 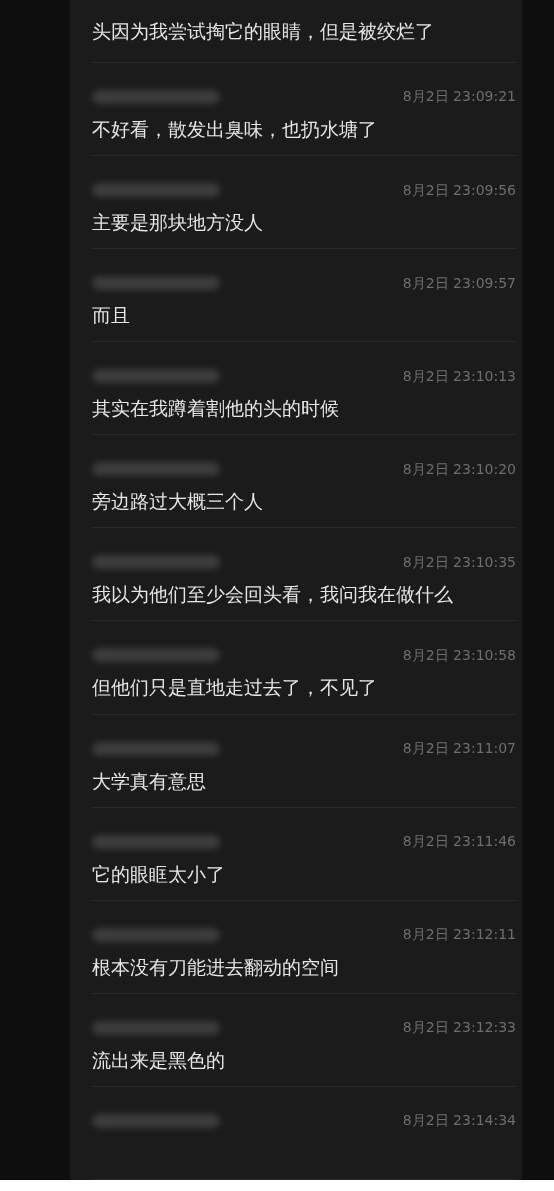 I want to click on message-text: 头因为我尝试掏它的眼睛，但是被绞烂了, so click(x=263, y=31).